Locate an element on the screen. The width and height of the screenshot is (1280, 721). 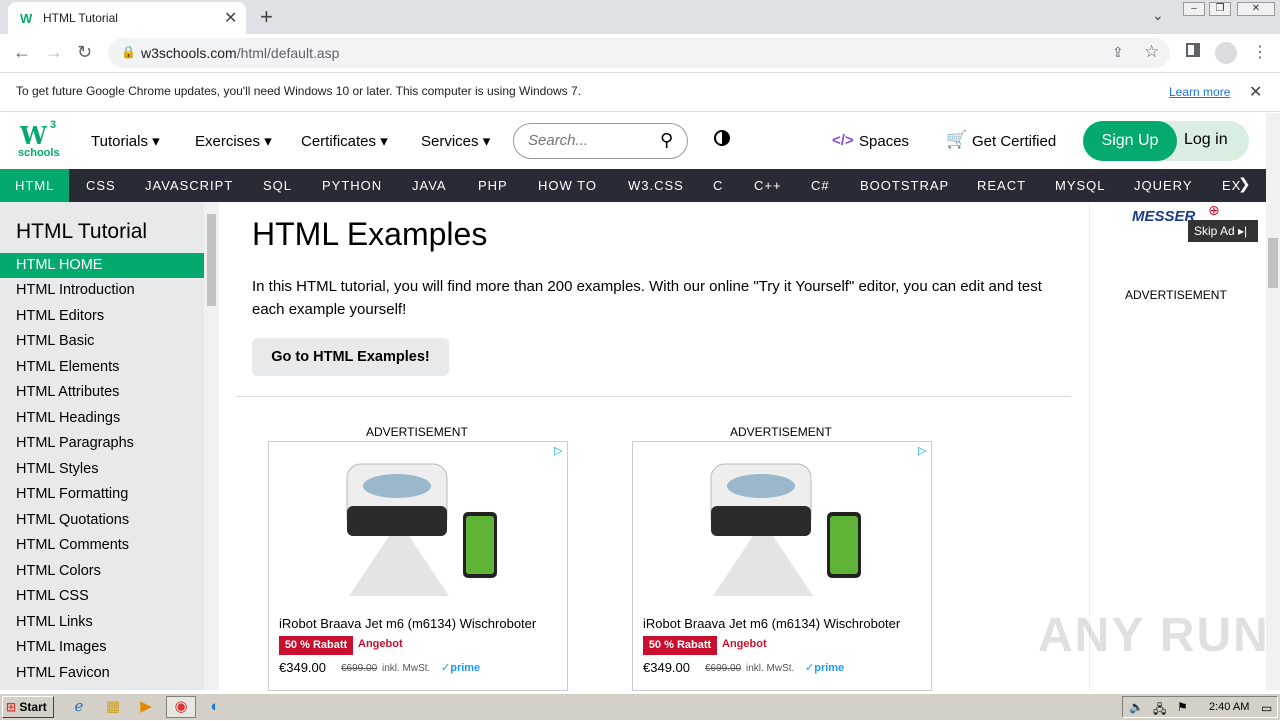
clock: 2:40 AM is located at coordinates (1229, 707).